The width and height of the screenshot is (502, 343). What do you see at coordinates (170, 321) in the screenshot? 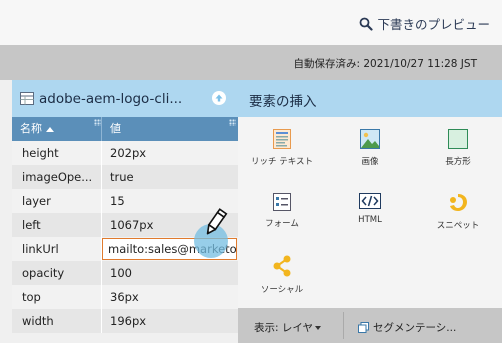
I see `property-value: 196px` at bounding box center [170, 321].